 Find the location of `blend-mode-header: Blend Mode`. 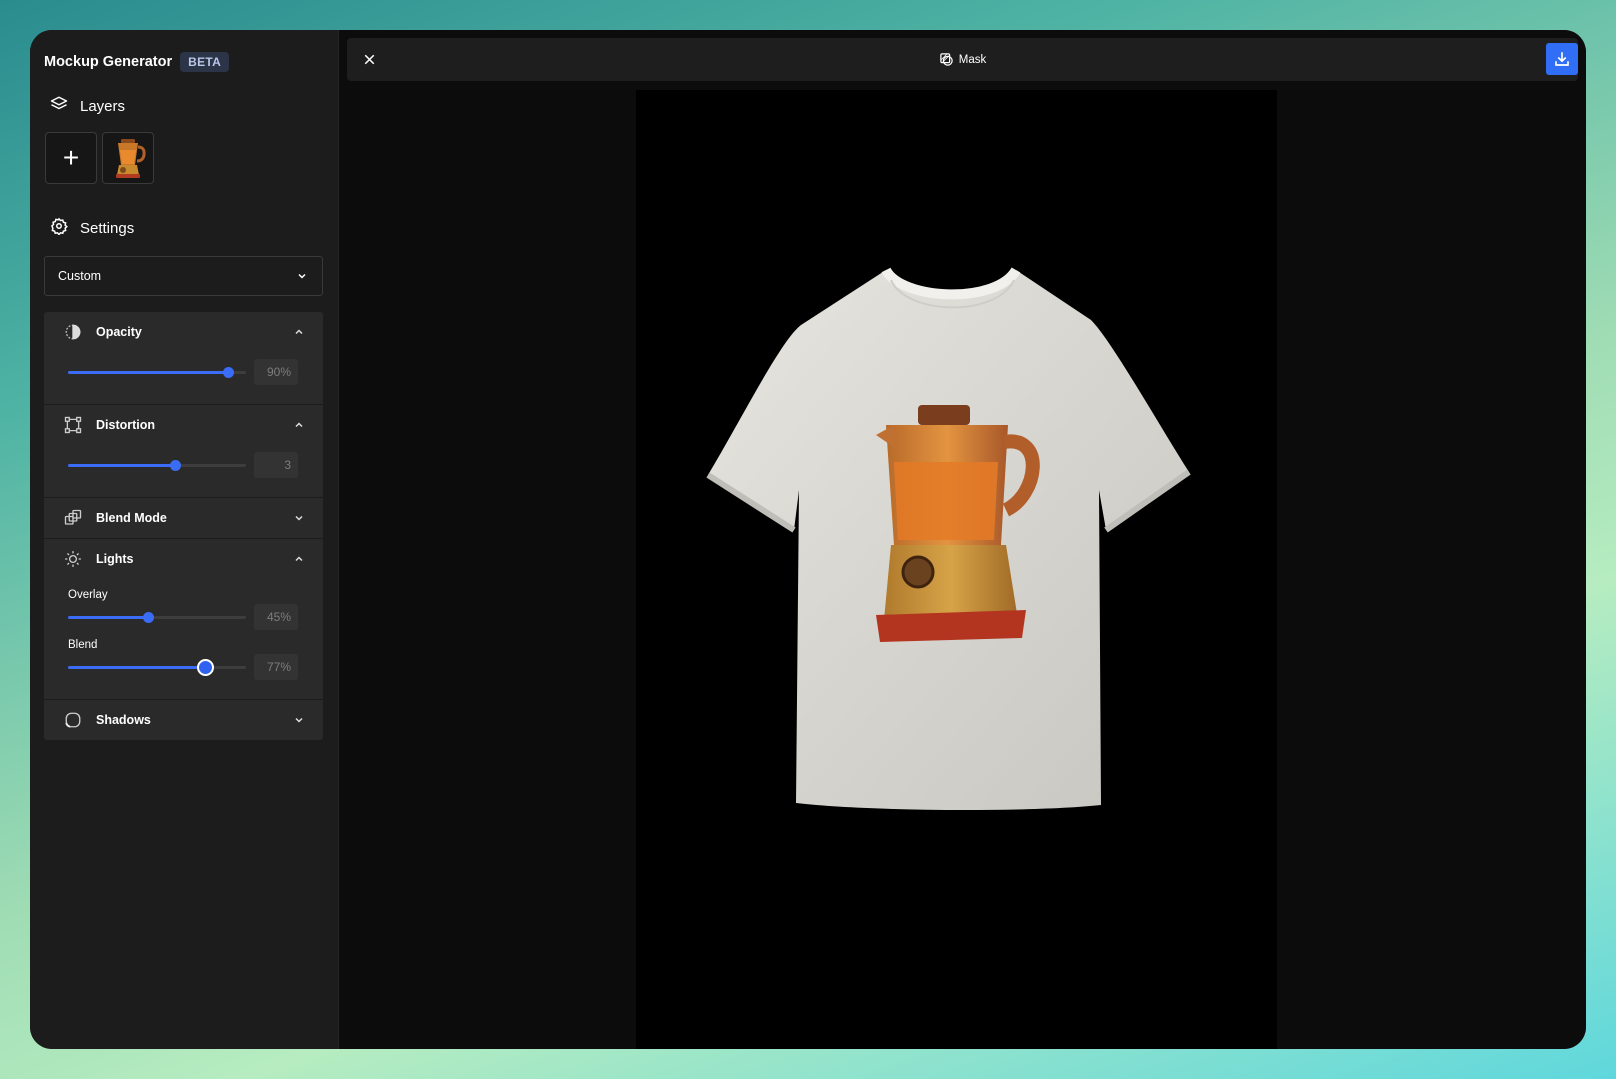

blend-mode-header: Blend Mode is located at coordinates (183, 518).